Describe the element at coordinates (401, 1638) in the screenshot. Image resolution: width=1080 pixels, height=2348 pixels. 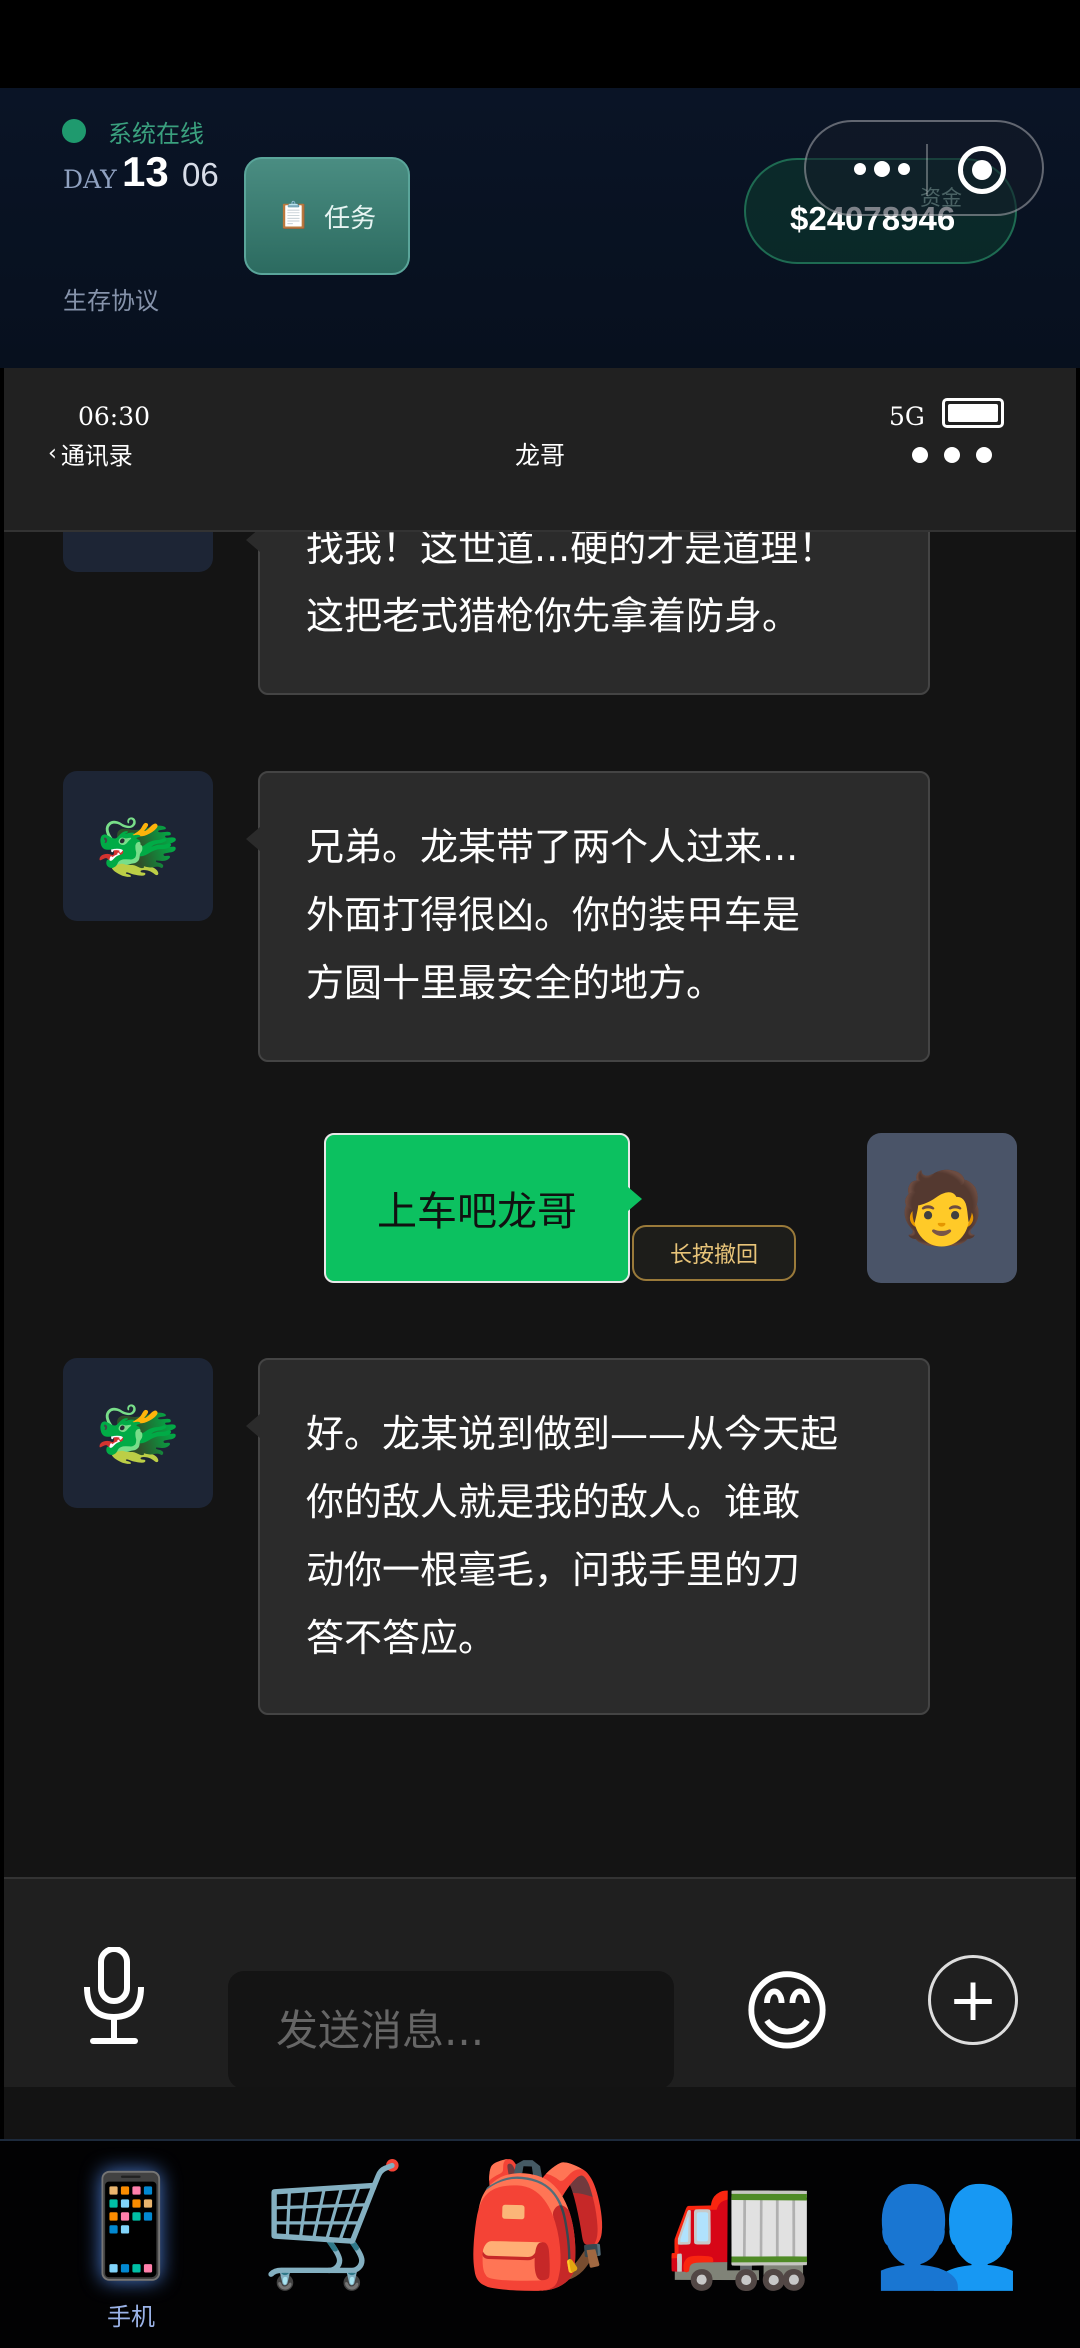
I see `message-line: 答不答应。` at that location.